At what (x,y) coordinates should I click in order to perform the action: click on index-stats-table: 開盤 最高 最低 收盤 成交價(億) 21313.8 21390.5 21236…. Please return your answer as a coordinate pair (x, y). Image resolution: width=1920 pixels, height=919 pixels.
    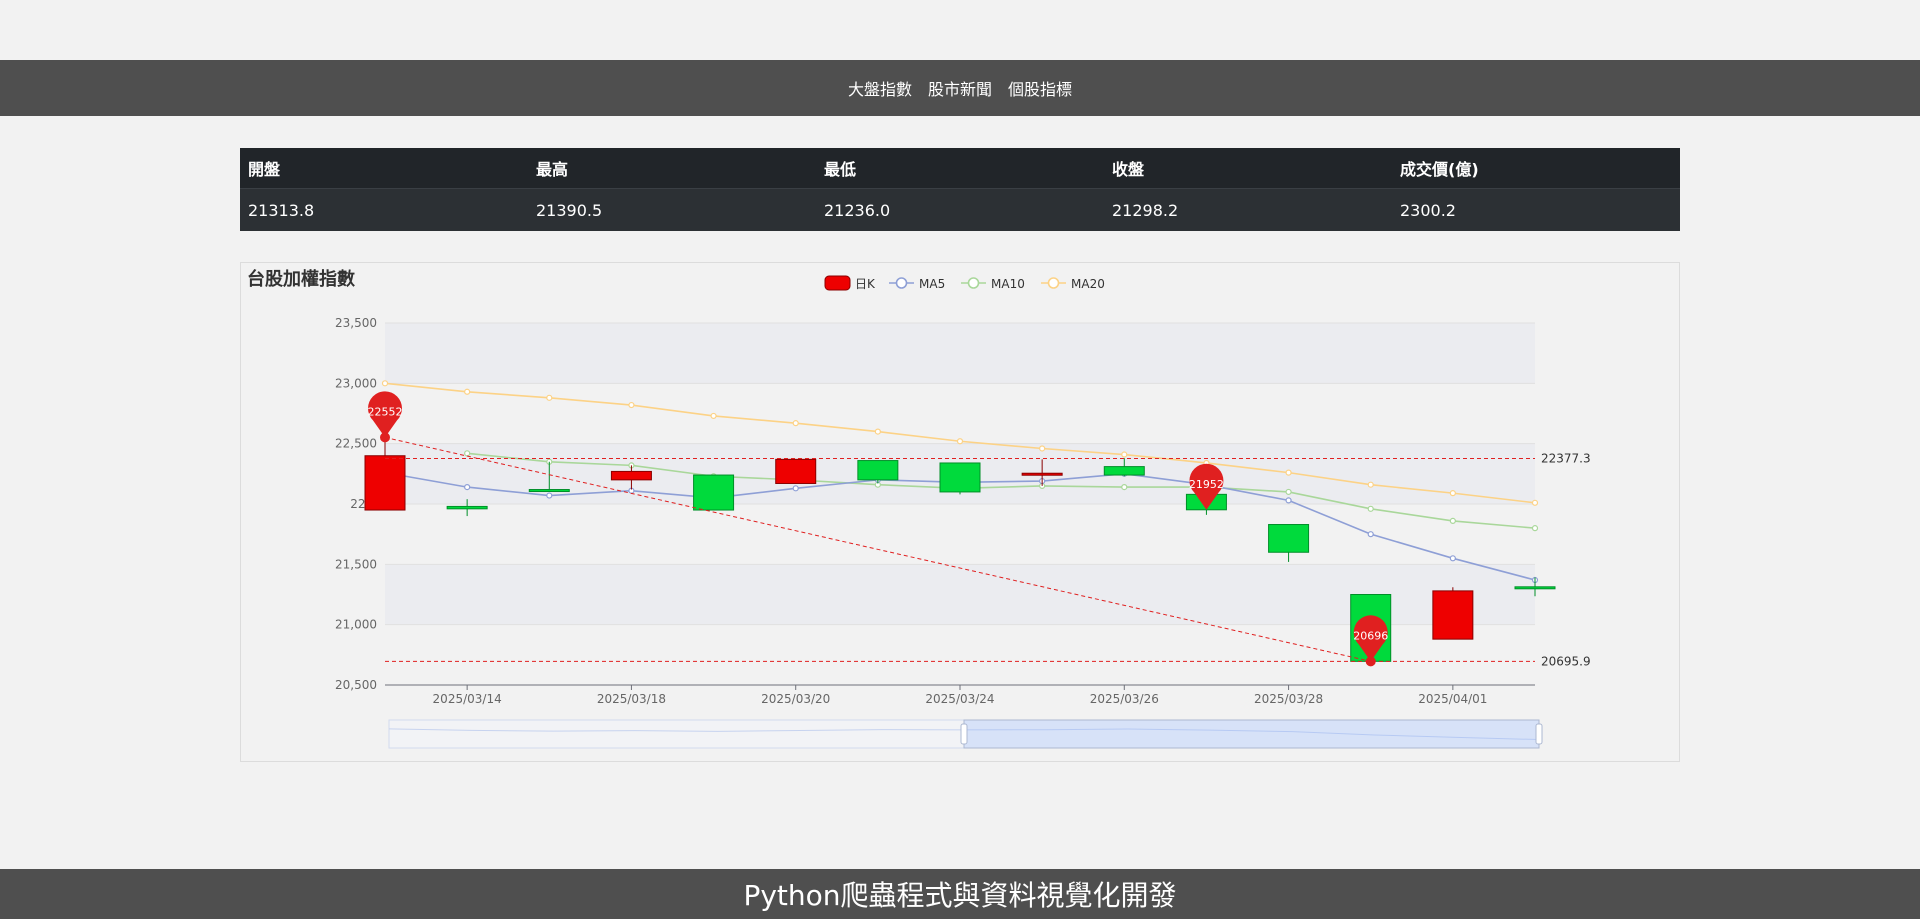
    Looking at the image, I should click on (960, 189).